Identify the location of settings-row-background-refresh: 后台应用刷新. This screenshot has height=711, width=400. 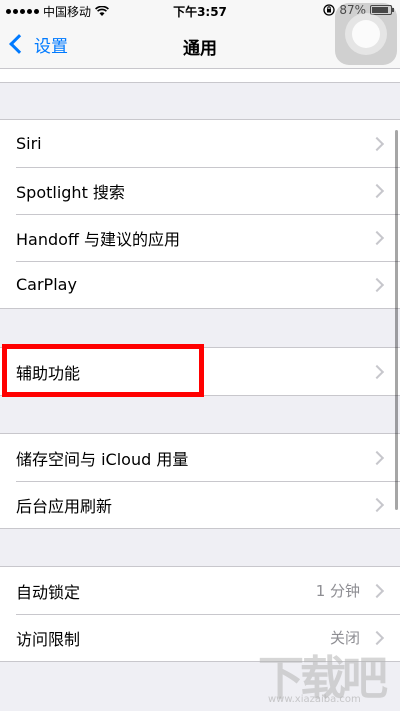
(200, 504).